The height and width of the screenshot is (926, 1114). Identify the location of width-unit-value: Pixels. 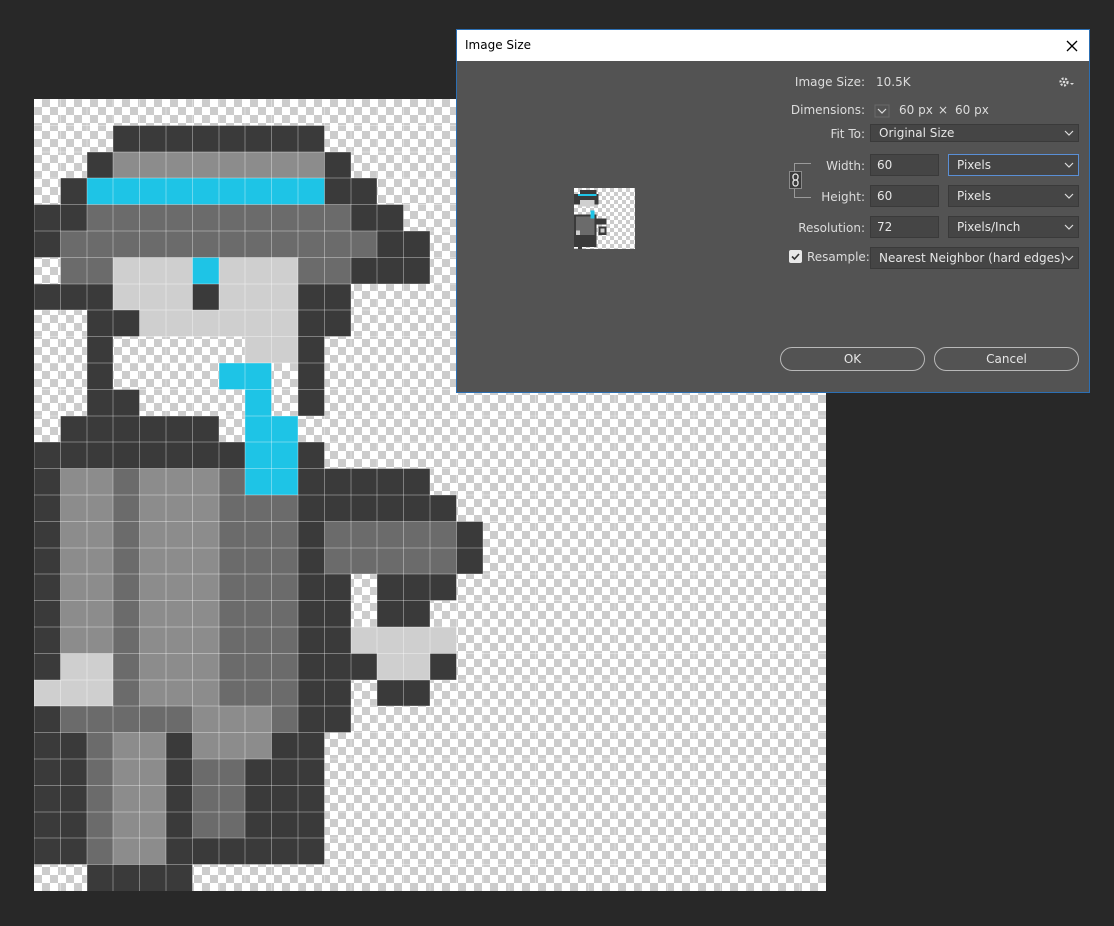
(974, 165).